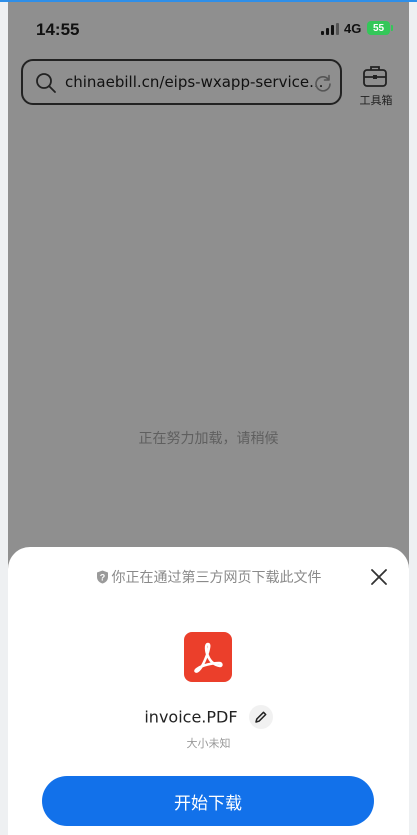 The image size is (417, 835). Describe the element at coordinates (376, 100) in the screenshot. I see `toolbox-label: 工具箱` at that location.